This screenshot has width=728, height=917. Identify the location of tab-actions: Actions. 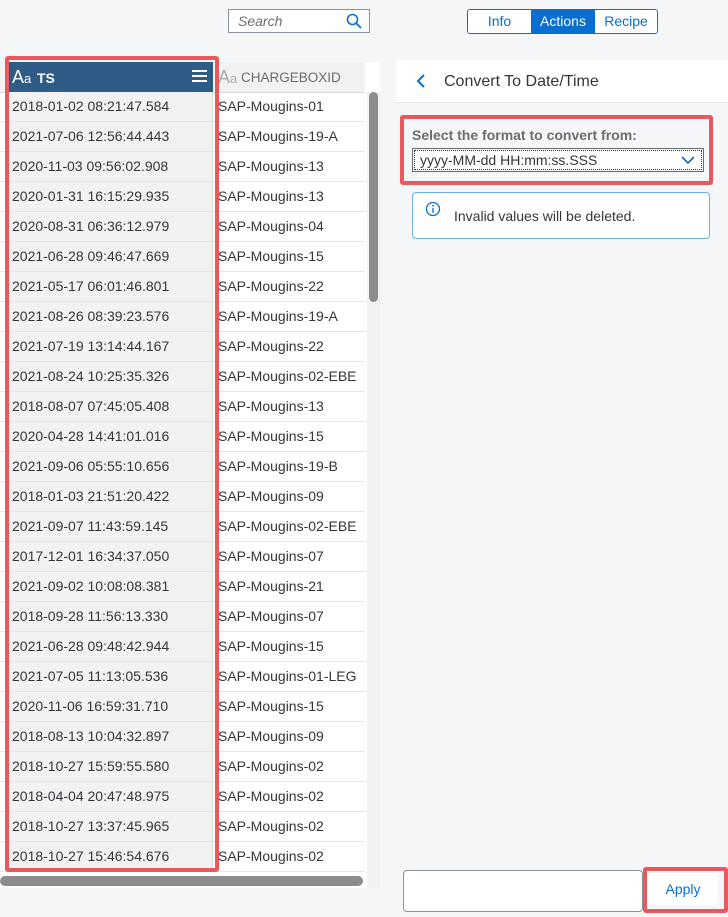
(562, 21).